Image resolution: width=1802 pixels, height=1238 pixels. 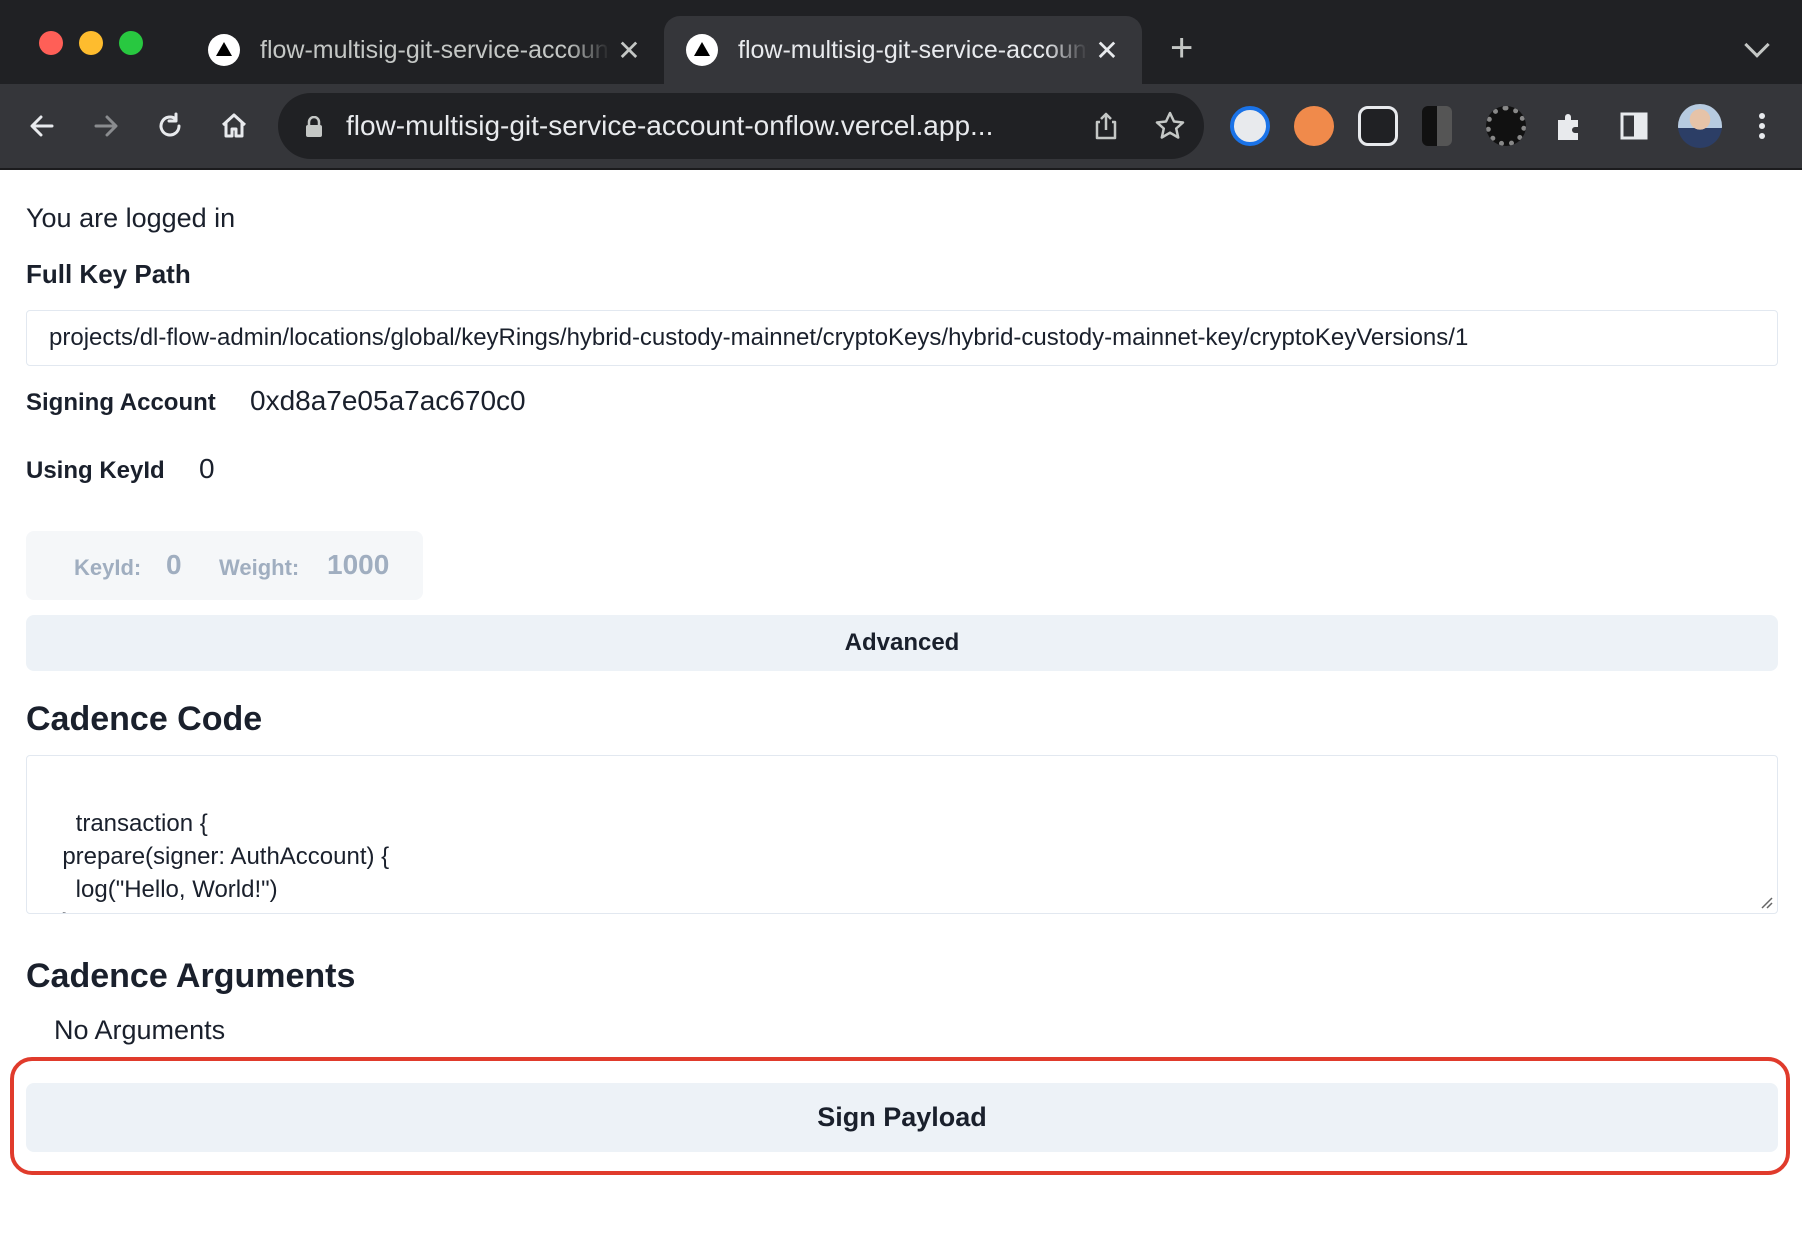 What do you see at coordinates (207, 468) in the screenshot?
I see `using-keyid-value: 0` at bounding box center [207, 468].